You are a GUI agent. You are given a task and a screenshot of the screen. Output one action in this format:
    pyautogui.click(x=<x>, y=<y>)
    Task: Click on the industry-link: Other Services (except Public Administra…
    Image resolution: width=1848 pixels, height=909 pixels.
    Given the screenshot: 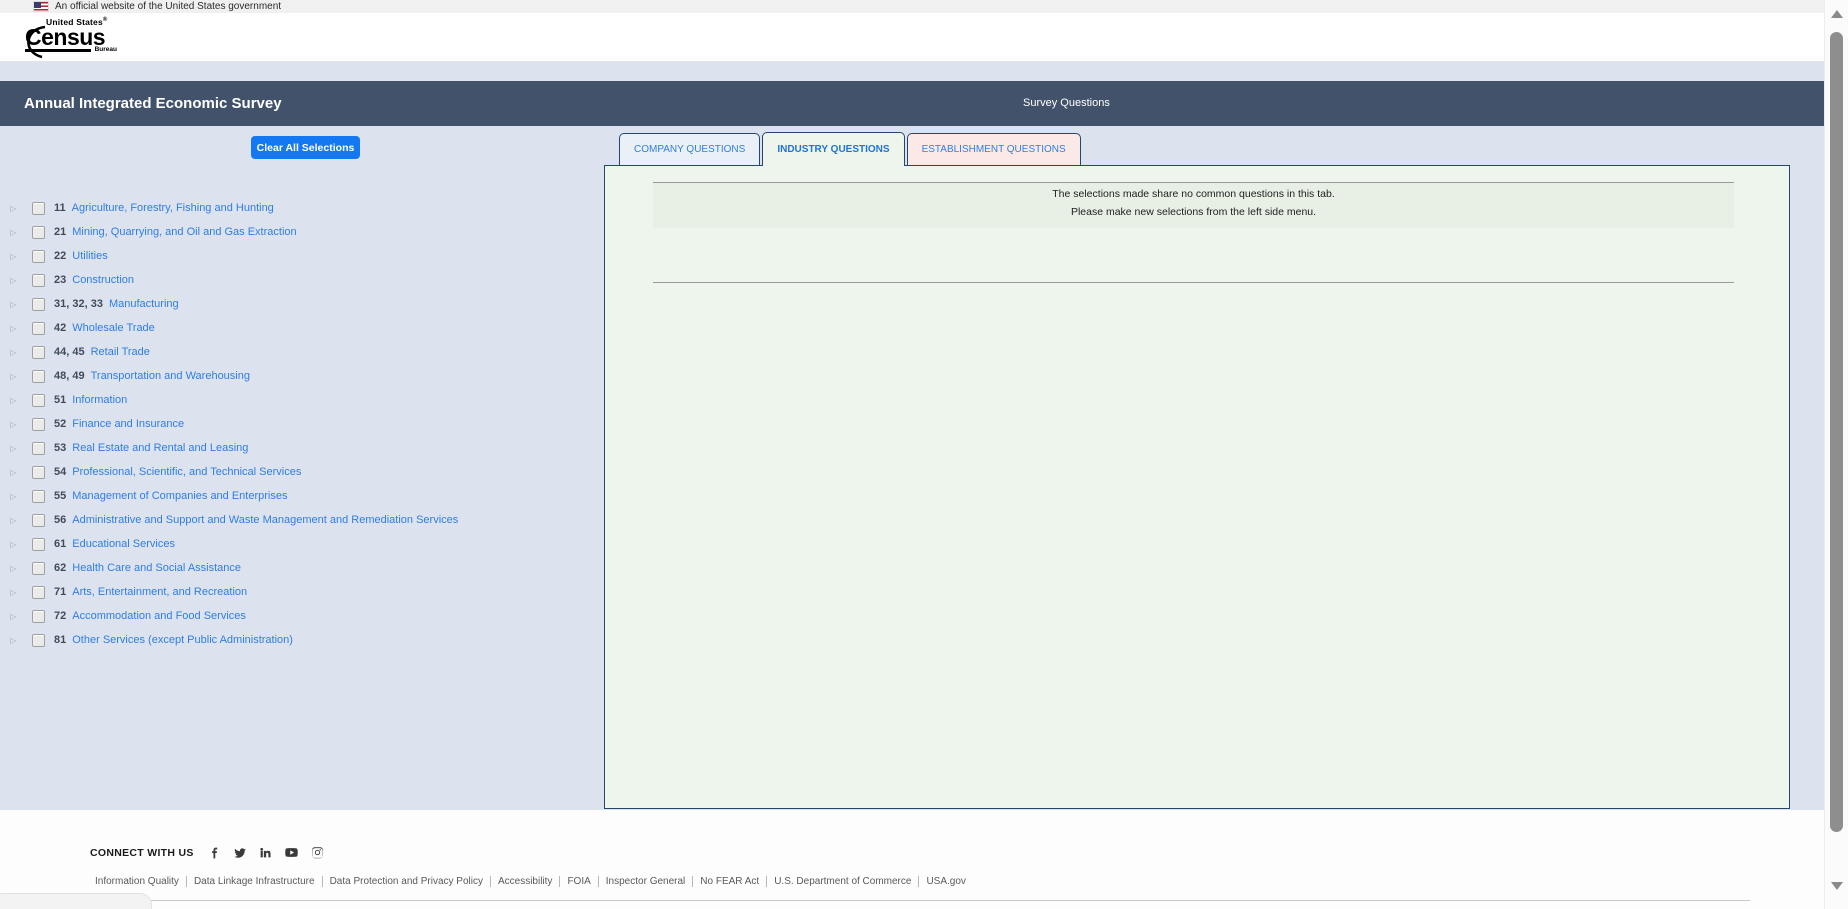 What is the action you would take?
    pyautogui.click(x=182, y=640)
    